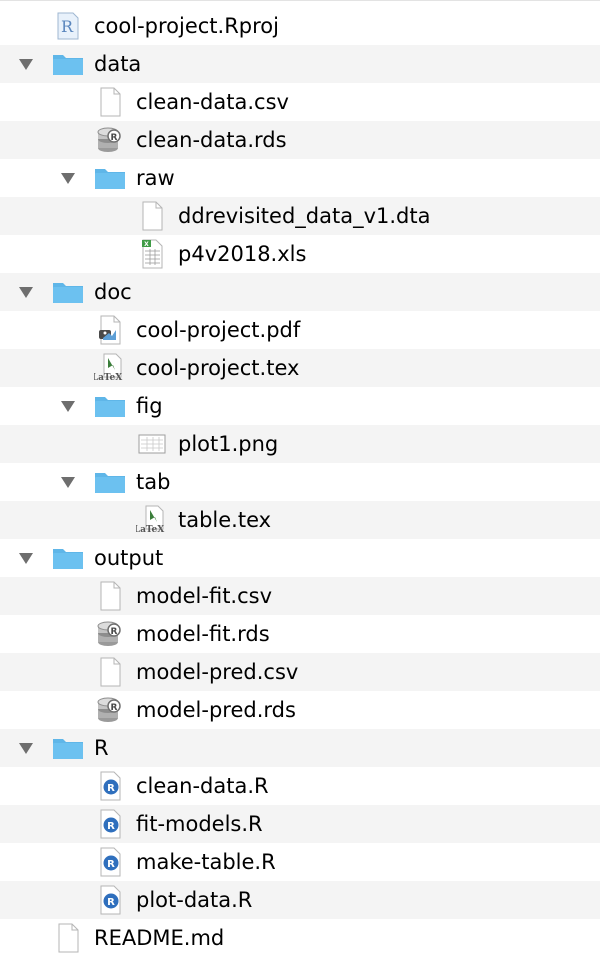  I want to click on rproj-icon: R, so click(68, 26).